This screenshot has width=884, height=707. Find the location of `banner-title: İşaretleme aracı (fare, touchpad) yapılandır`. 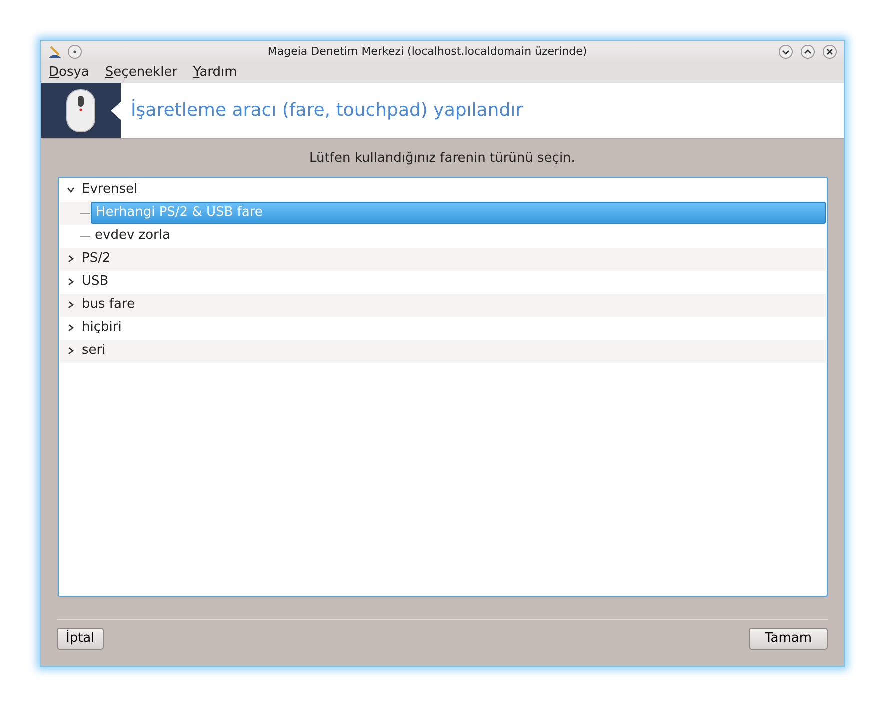

banner-title: İşaretleme aracı (fare, touchpad) yapılandır is located at coordinates (327, 110).